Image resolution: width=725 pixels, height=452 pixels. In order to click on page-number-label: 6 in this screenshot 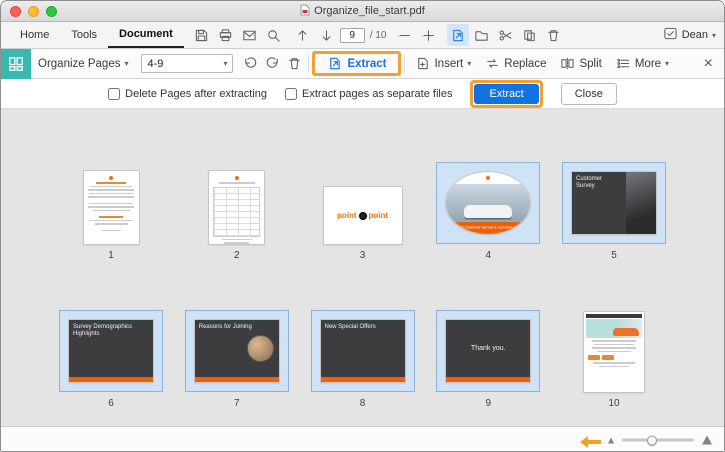, I will do `click(111, 403)`.